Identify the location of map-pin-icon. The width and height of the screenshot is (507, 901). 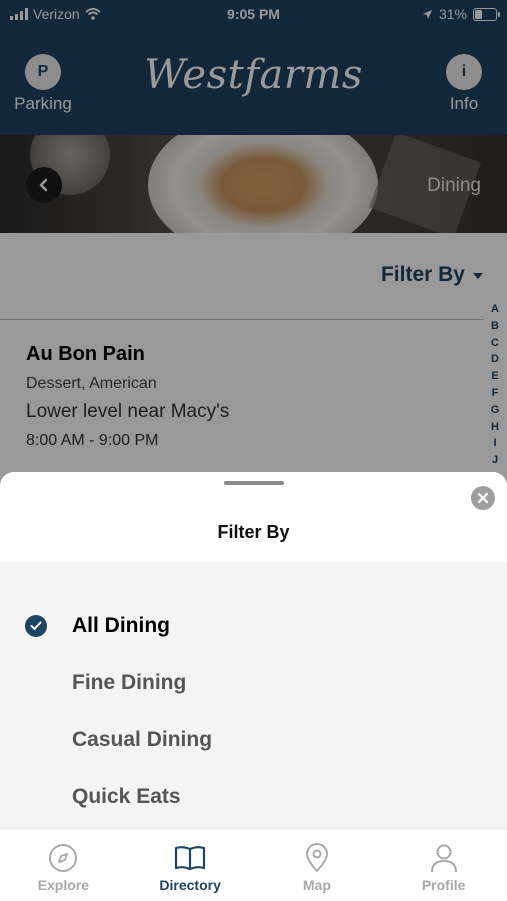
(316, 858).